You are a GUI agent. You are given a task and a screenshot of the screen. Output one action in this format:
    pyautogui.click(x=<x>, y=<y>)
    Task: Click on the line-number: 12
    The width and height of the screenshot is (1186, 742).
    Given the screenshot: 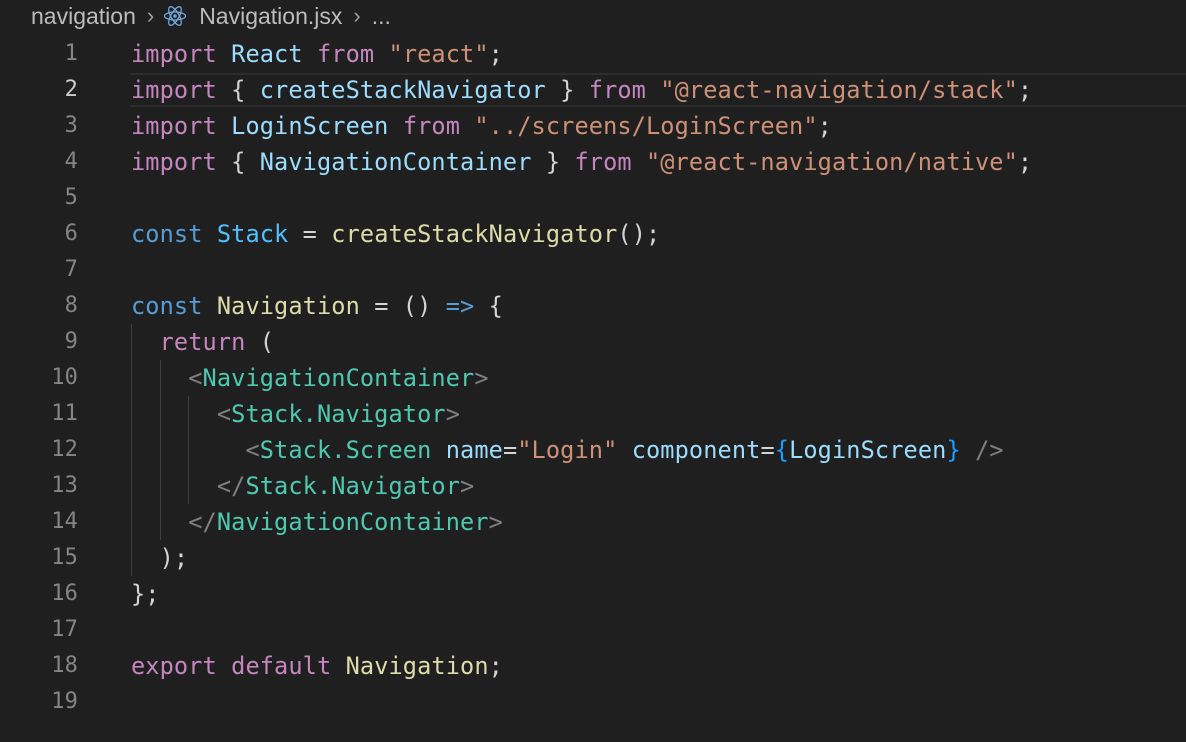 What is the action you would take?
    pyautogui.click(x=64, y=449)
    